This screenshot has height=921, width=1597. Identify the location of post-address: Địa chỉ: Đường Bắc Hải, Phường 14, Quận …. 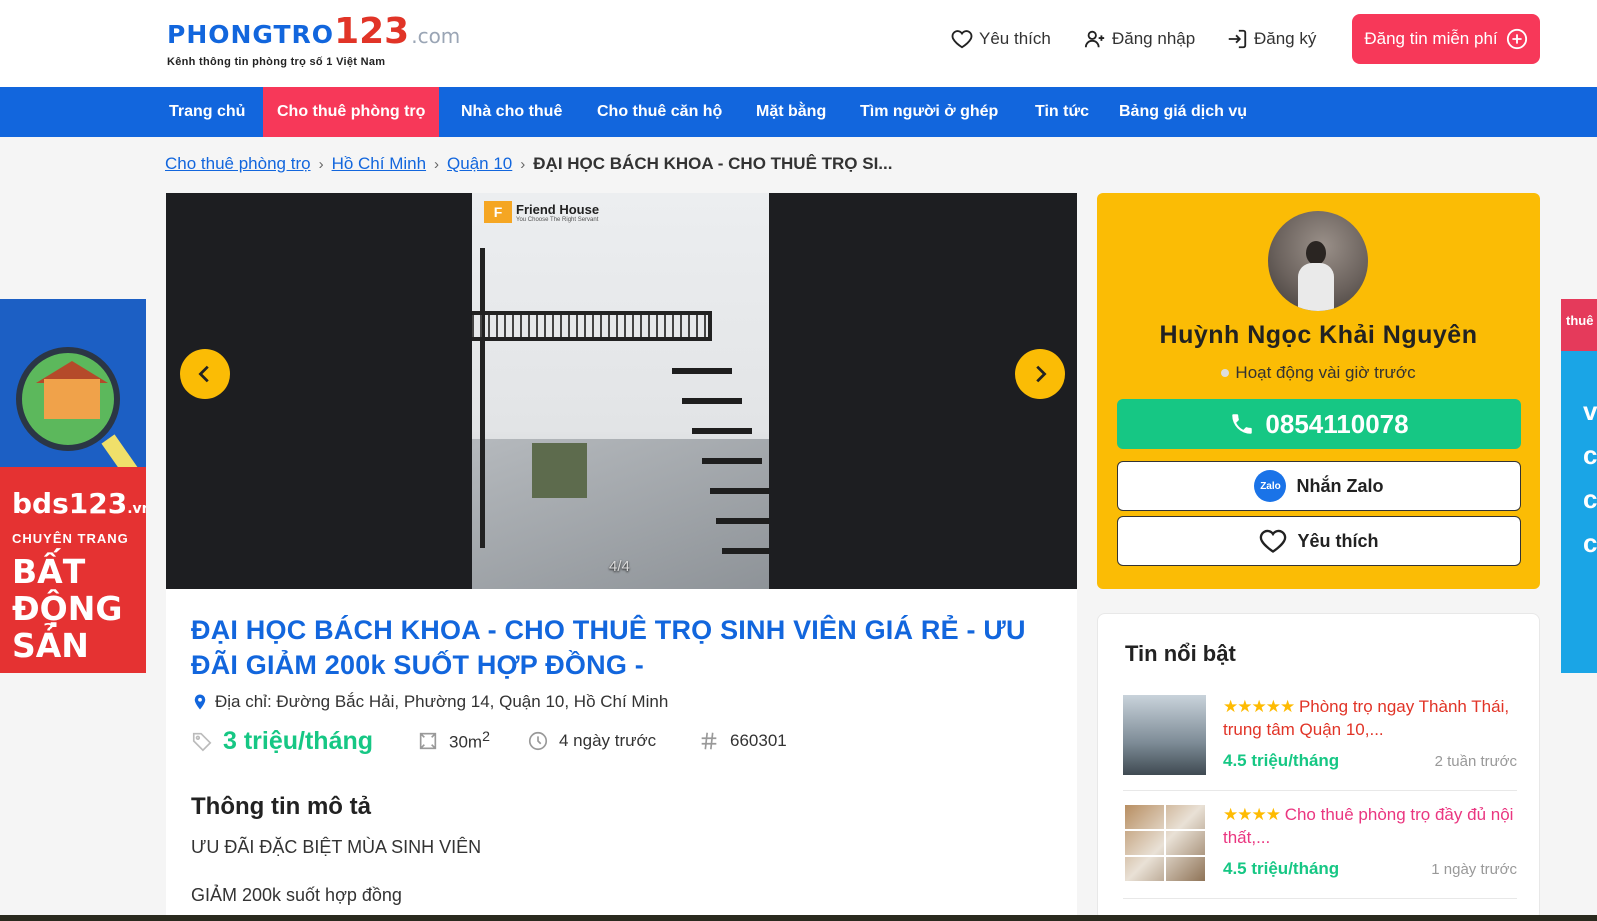
(429, 702).